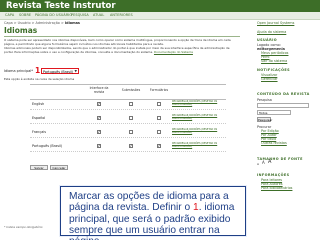 This screenshot has height=240, width=320. I want to click on nav-item-anteriores: ANTERIORES, so click(121, 15).